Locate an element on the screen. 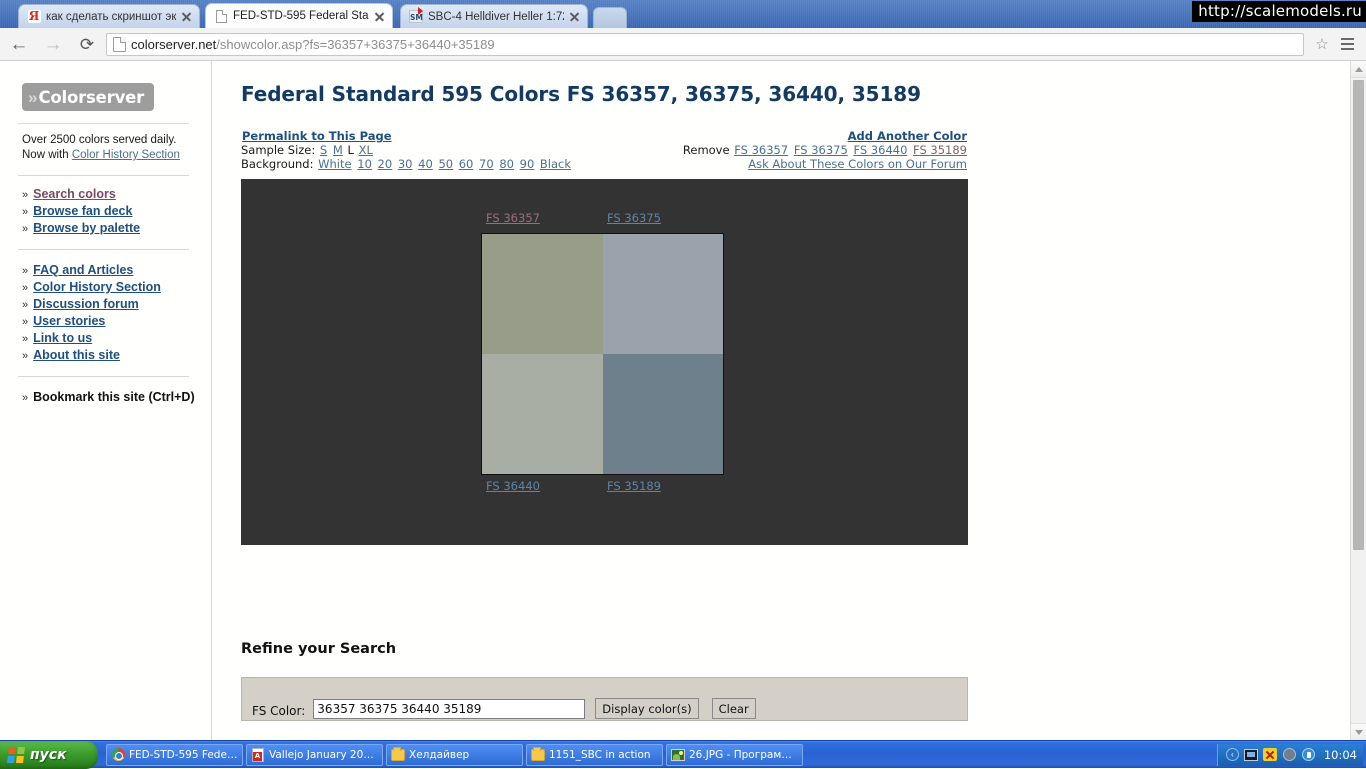 This screenshot has height=769, width=1366. start-button: пуск is located at coordinates (49, 754).